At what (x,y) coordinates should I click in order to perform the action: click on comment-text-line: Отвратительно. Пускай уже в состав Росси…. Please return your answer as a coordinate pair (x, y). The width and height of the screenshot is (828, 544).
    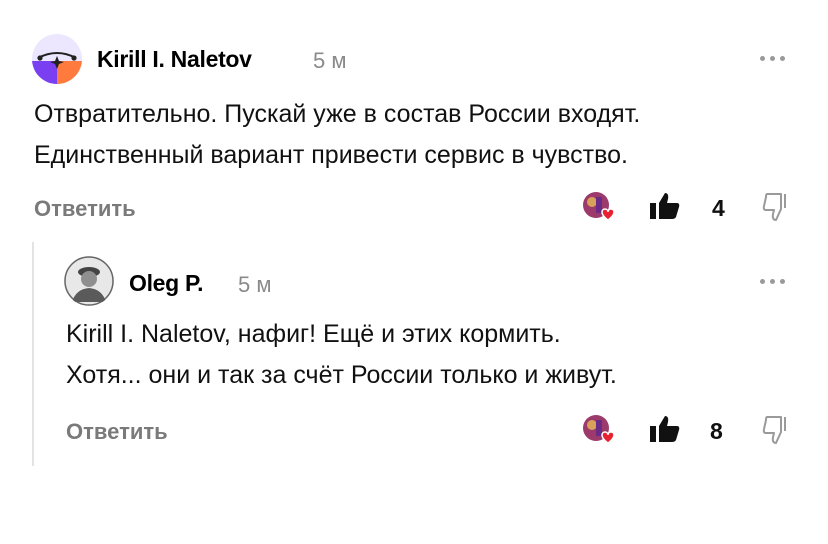
    Looking at the image, I should click on (337, 114).